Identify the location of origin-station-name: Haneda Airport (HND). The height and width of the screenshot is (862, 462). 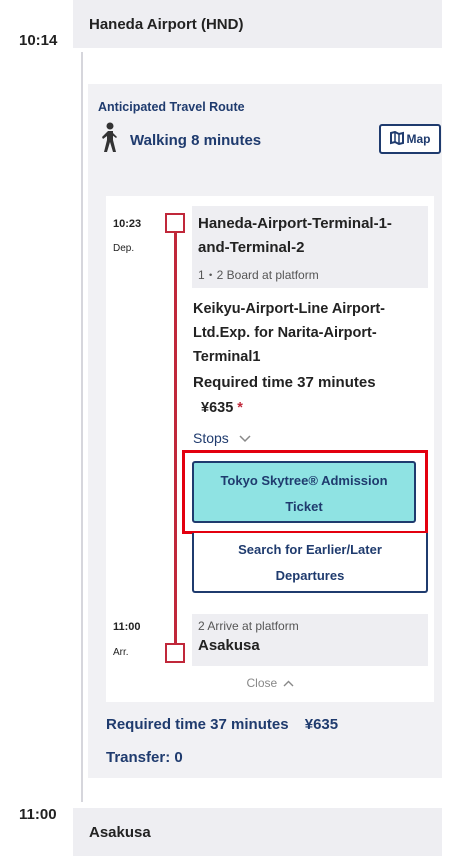
(166, 24).